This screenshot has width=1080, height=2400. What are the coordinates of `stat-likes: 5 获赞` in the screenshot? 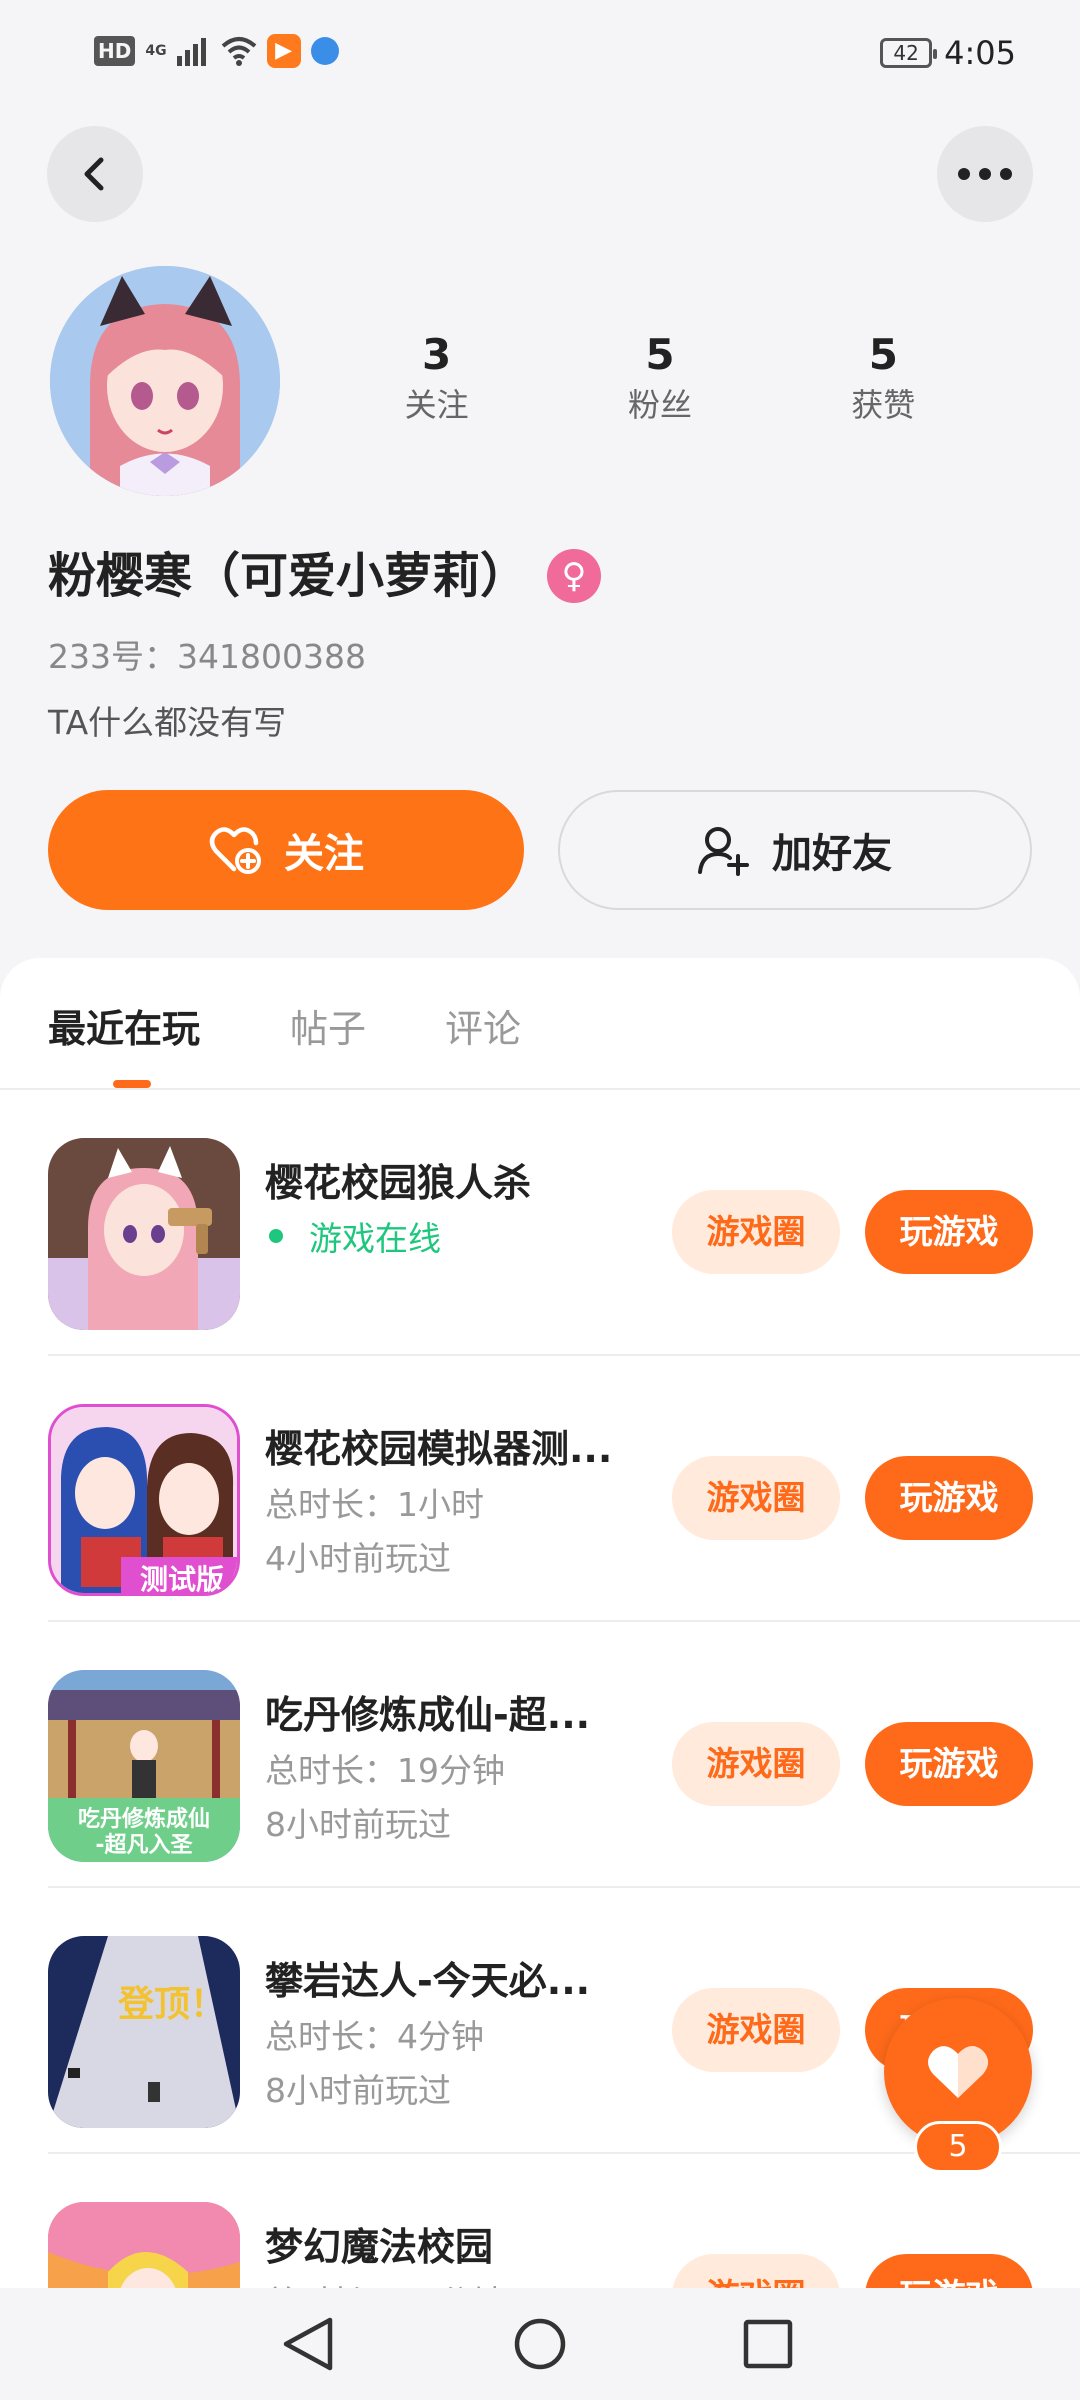 It's located at (883, 375).